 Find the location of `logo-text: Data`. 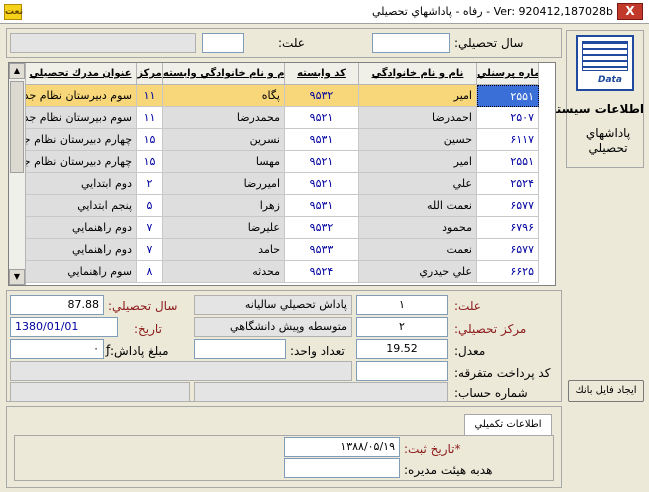

logo-text: Data is located at coordinates (610, 80).